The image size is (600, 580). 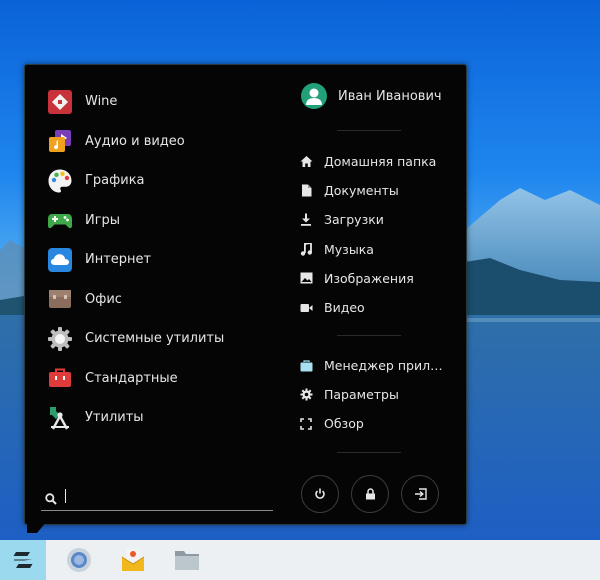 I want to click on category-multimedia: Аудио и видео, so click(x=162, y=142).